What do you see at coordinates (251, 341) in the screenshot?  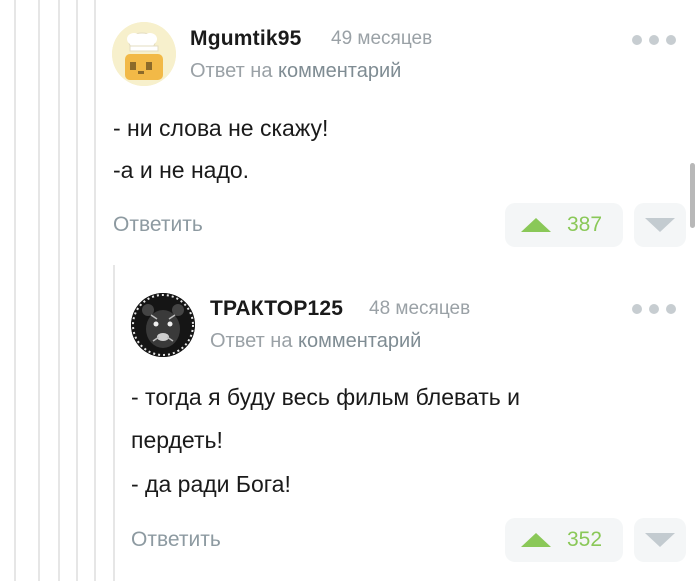 I see `reply-to-prefix: Ответ на` at bounding box center [251, 341].